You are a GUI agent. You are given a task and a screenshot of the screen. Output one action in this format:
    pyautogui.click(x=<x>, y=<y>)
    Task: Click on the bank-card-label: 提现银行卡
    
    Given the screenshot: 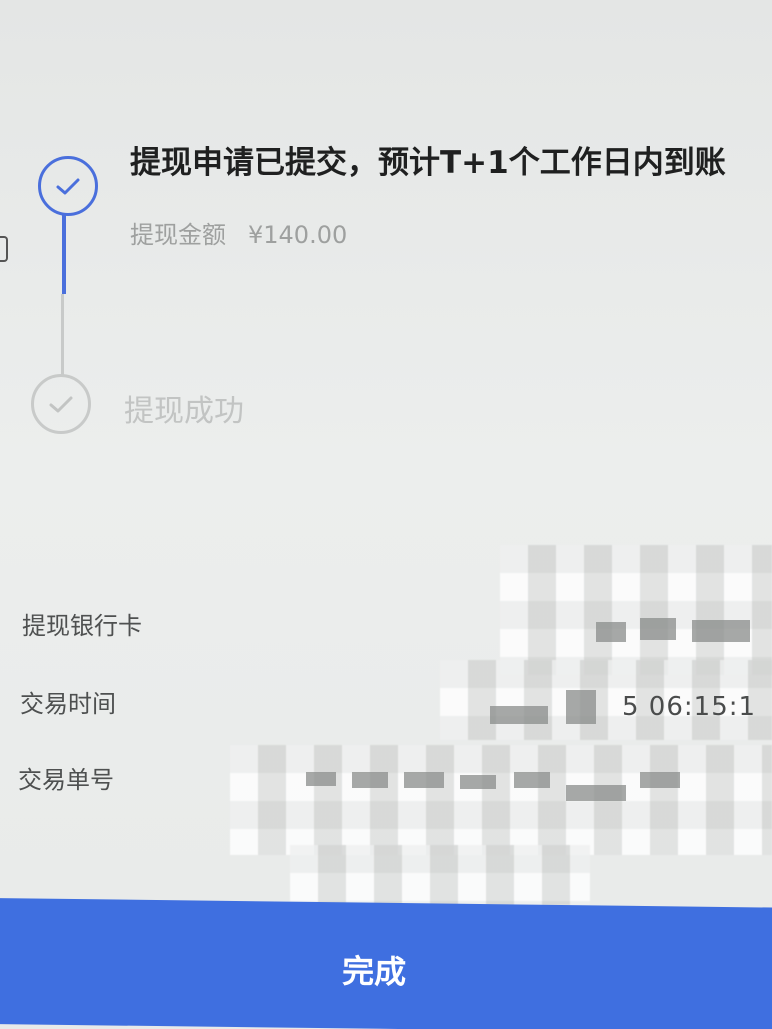 What is the action you would take?
    pyautogui.click(x=82, y=626)
    